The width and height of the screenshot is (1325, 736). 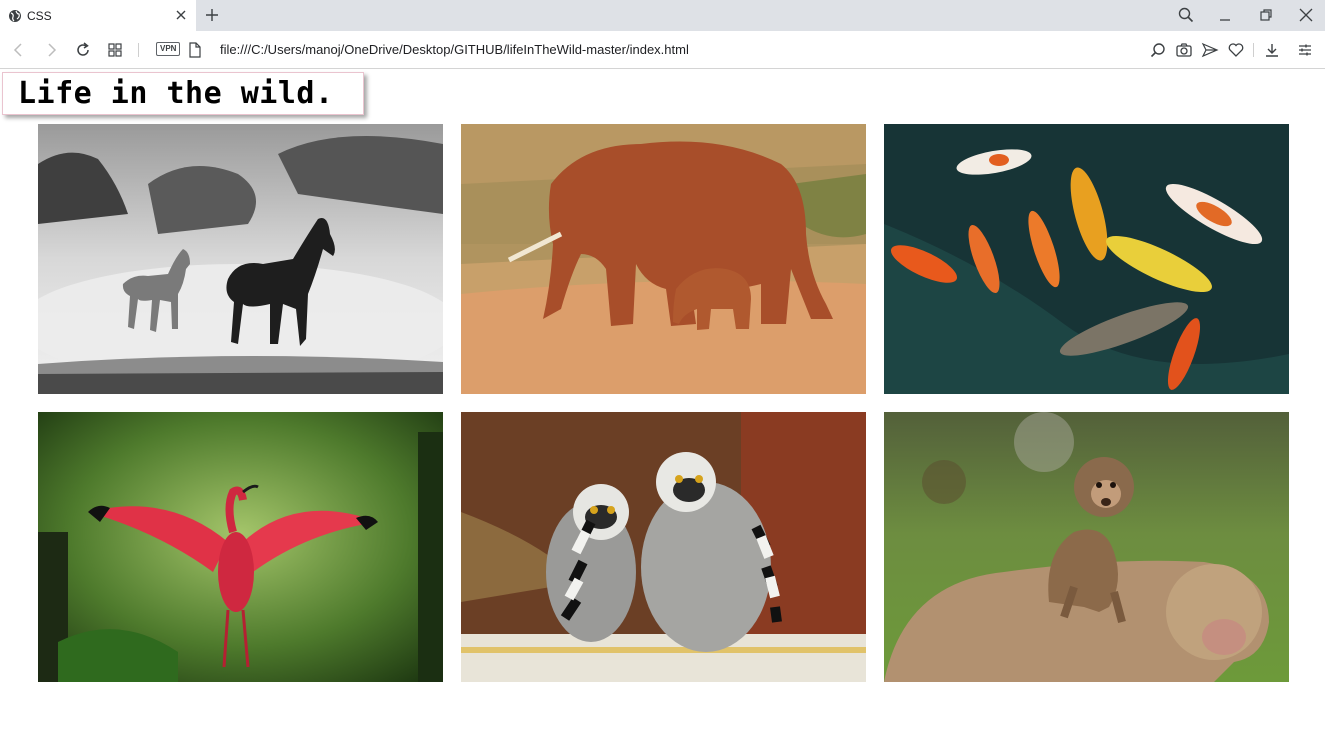 What do you see at coordinates (240, 547) in the screenshot?
I see `scarlet-ibis-photo` at bounding box center [240, 547].